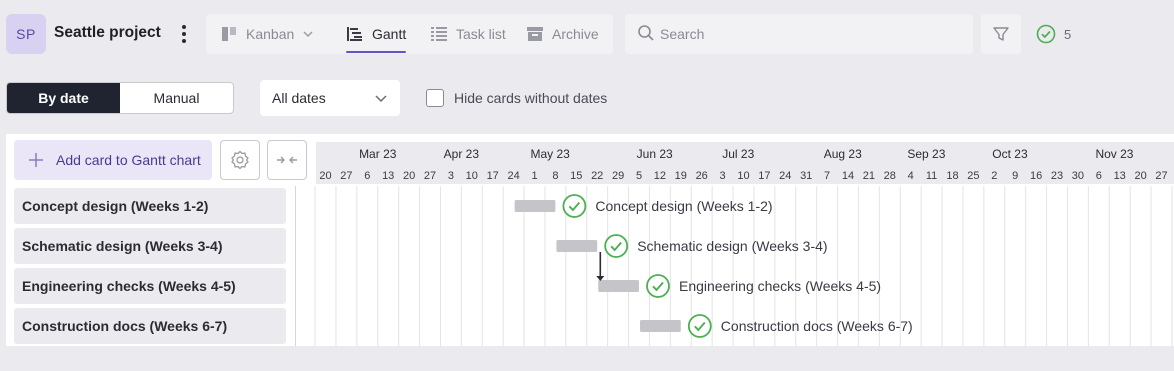 The image size is (1174, 371). I want to click on week-tick-label: 29, so click(618, 176).